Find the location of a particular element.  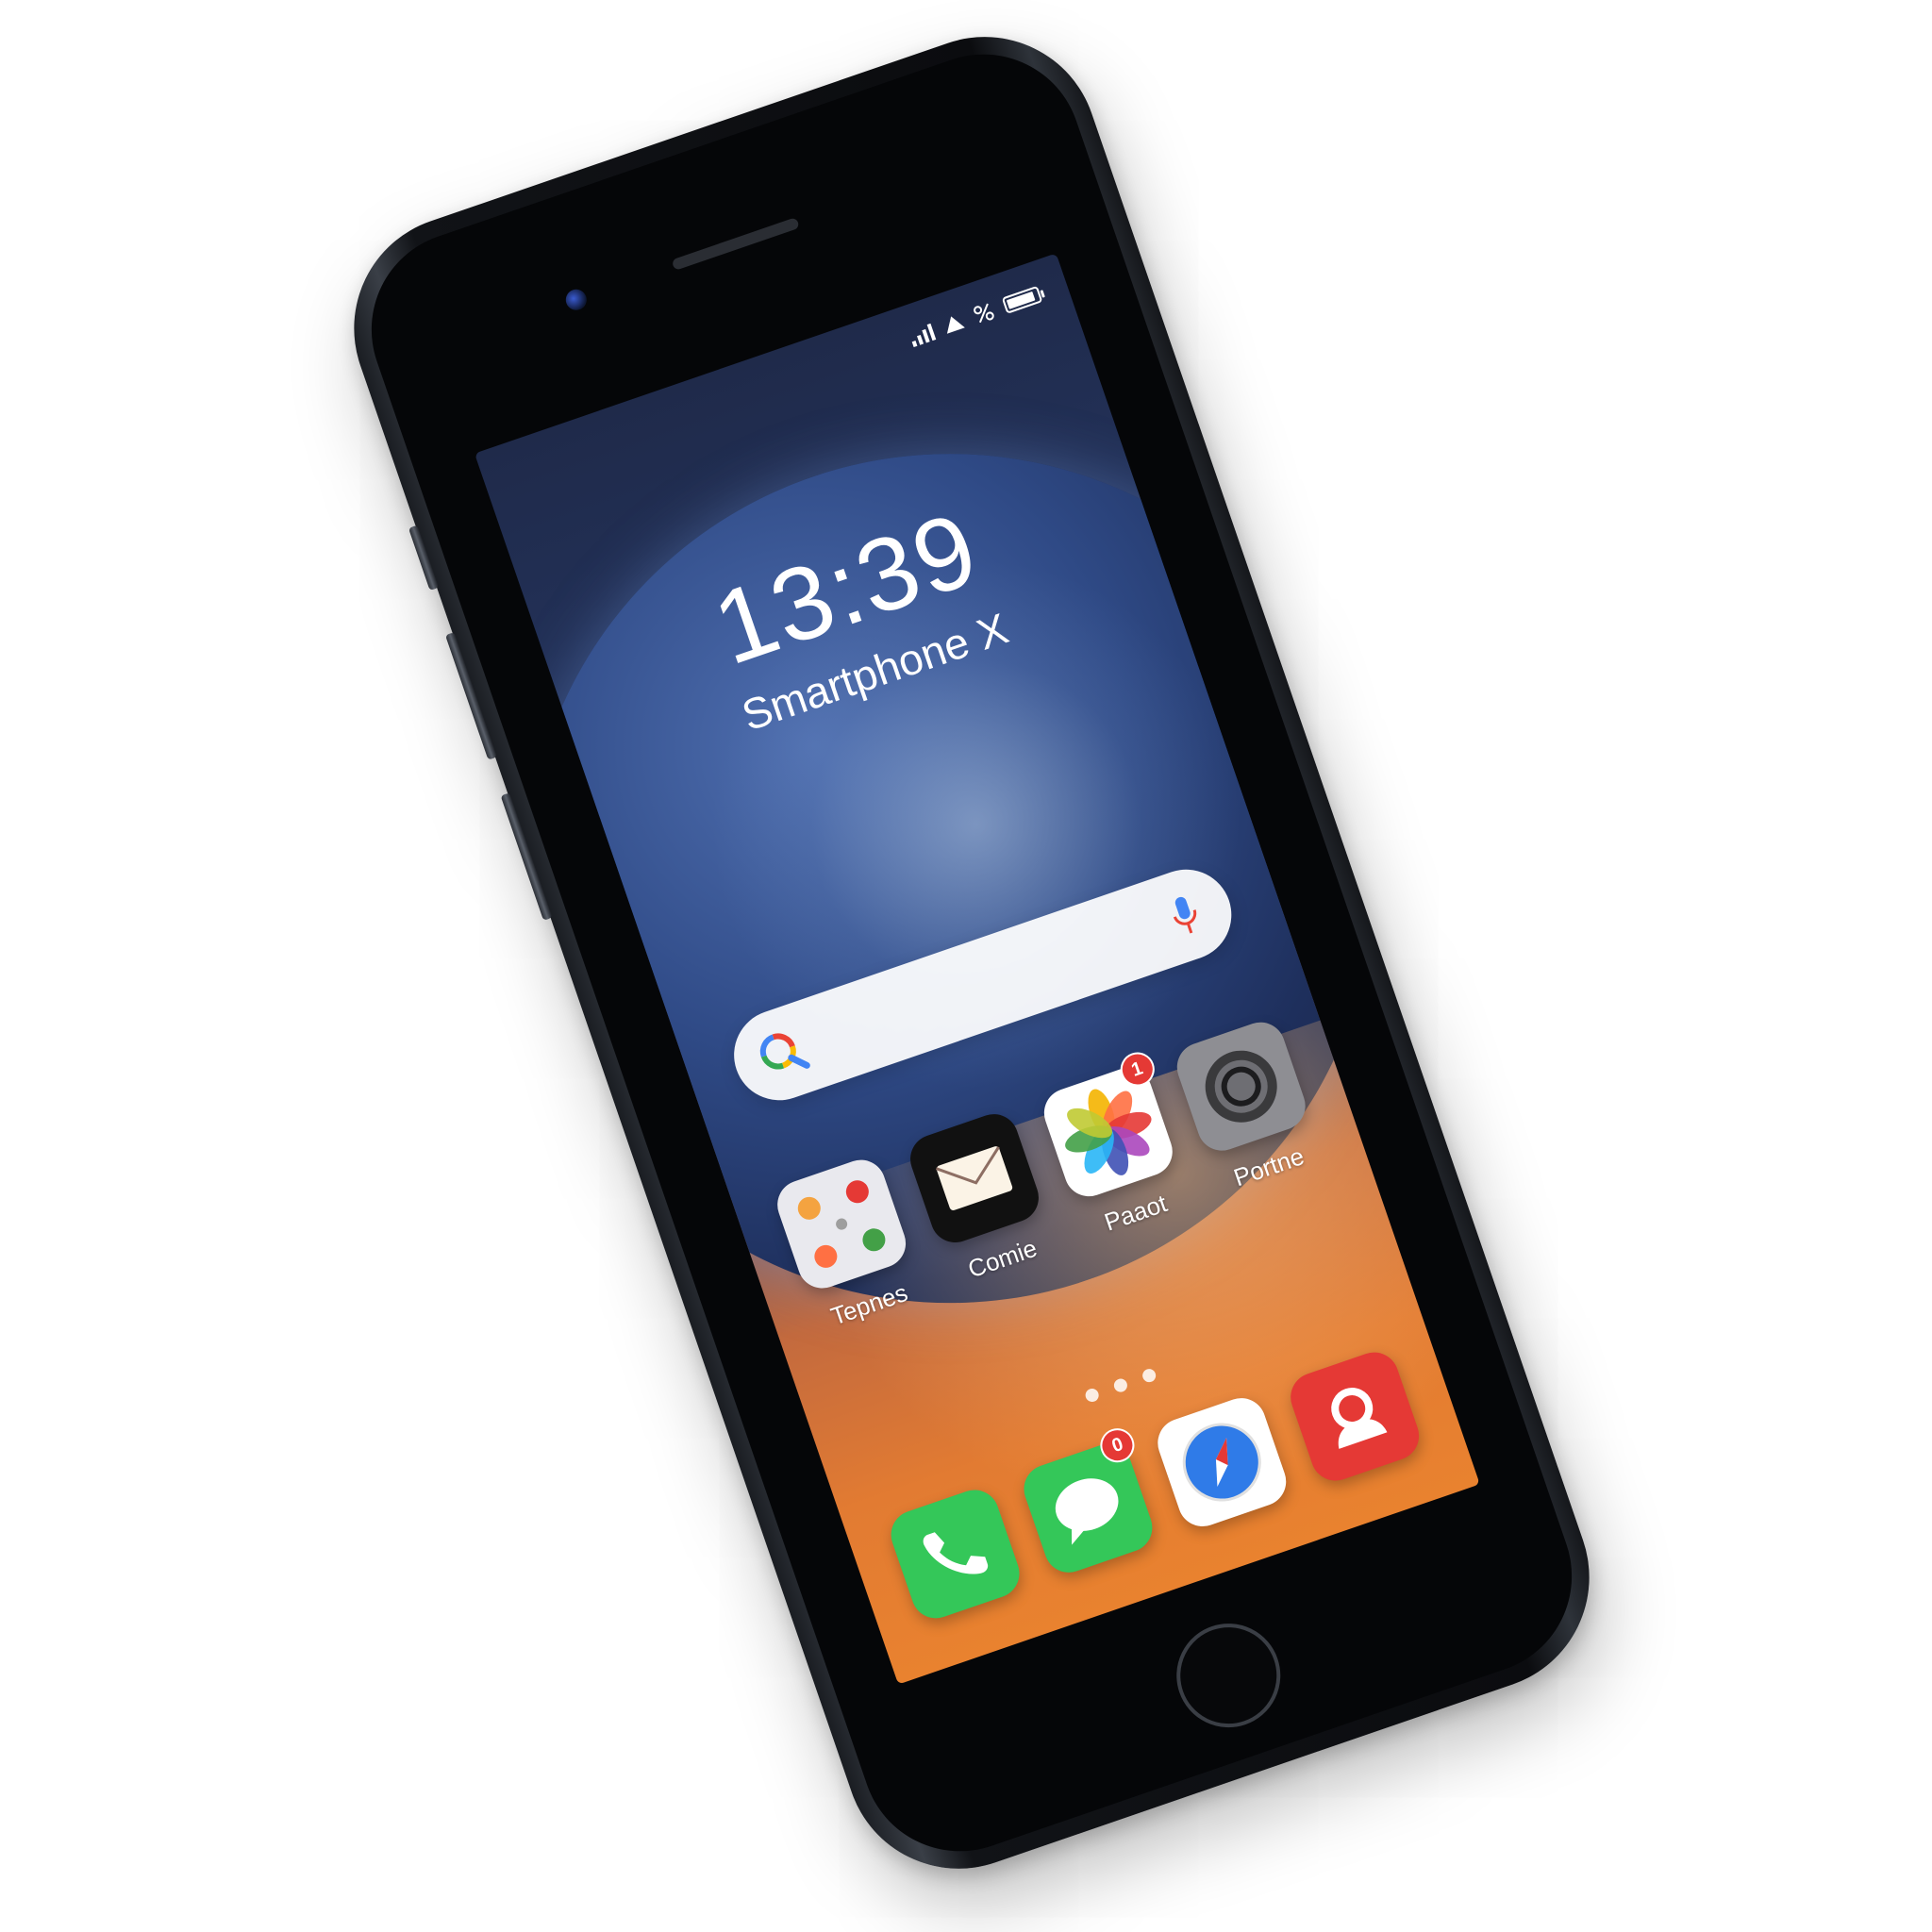

front-camera is located at coordinates (576, 299).